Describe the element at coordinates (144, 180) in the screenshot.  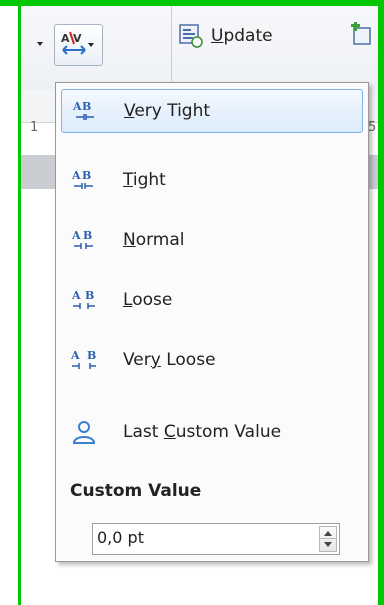
I see `menu-item-label: Tight` at that location.